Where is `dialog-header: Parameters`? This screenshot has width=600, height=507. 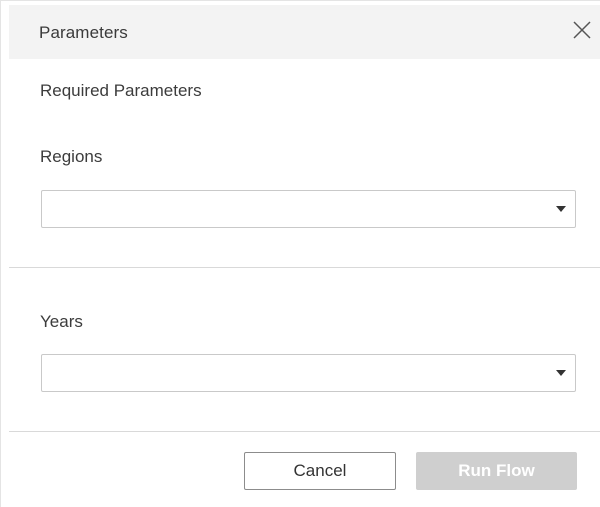 dialog-header: Parameters is located at coordinates (304, 32).